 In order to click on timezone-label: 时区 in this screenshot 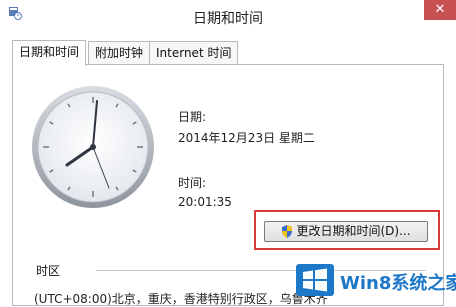, I will do `click(48, 271)`.